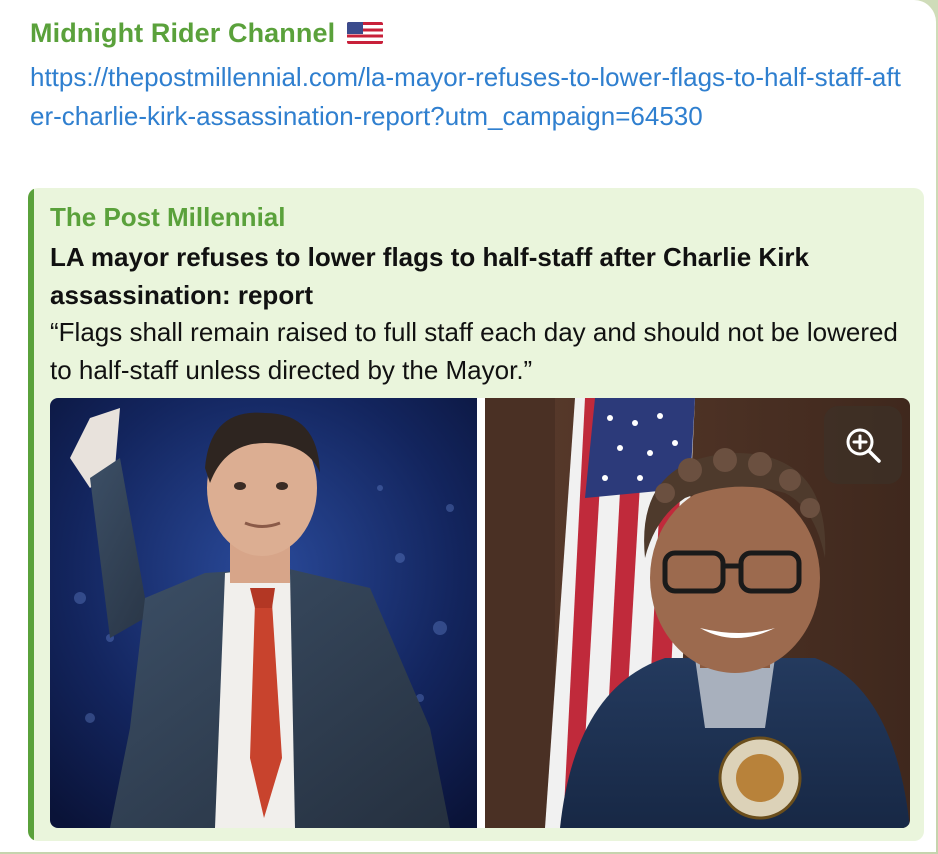  I want to click on us-flag-icon, so click(365, 33).